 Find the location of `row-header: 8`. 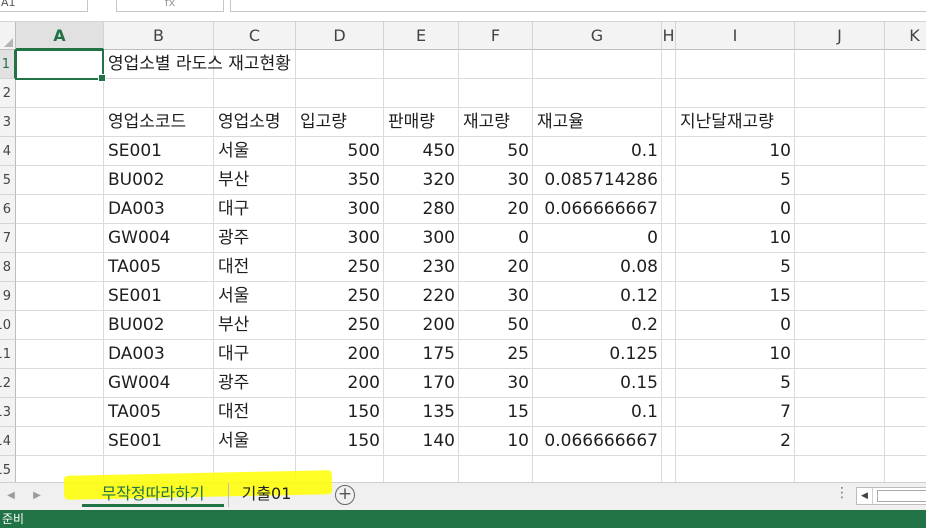

row-header: 8 is located at coordinates (8, 267).